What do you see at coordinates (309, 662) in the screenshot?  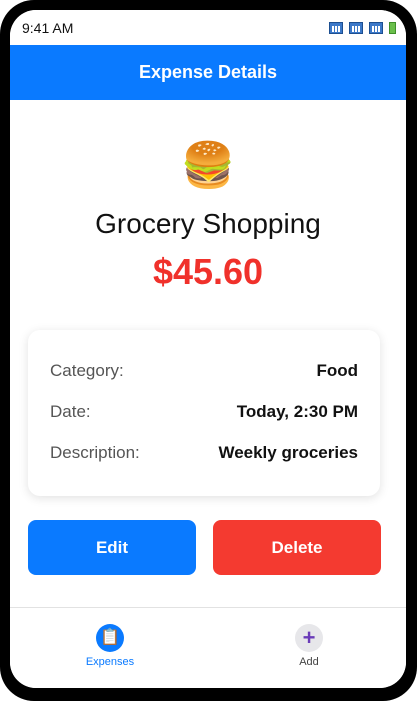 I see `tab-label: Add` at bounding box center [309, 662].